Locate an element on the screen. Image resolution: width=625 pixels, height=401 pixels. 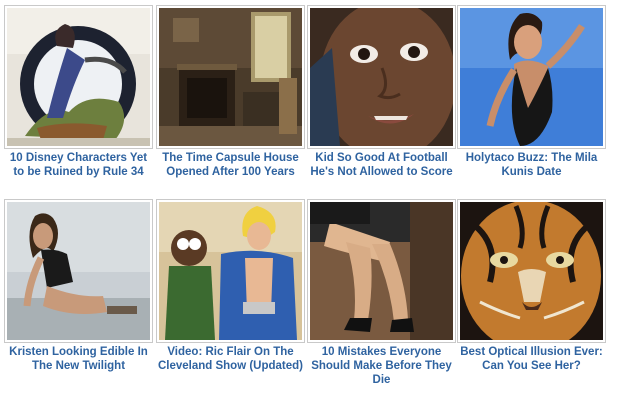
cartoon-heron-thumbnail is located at coordinates (78, 77).